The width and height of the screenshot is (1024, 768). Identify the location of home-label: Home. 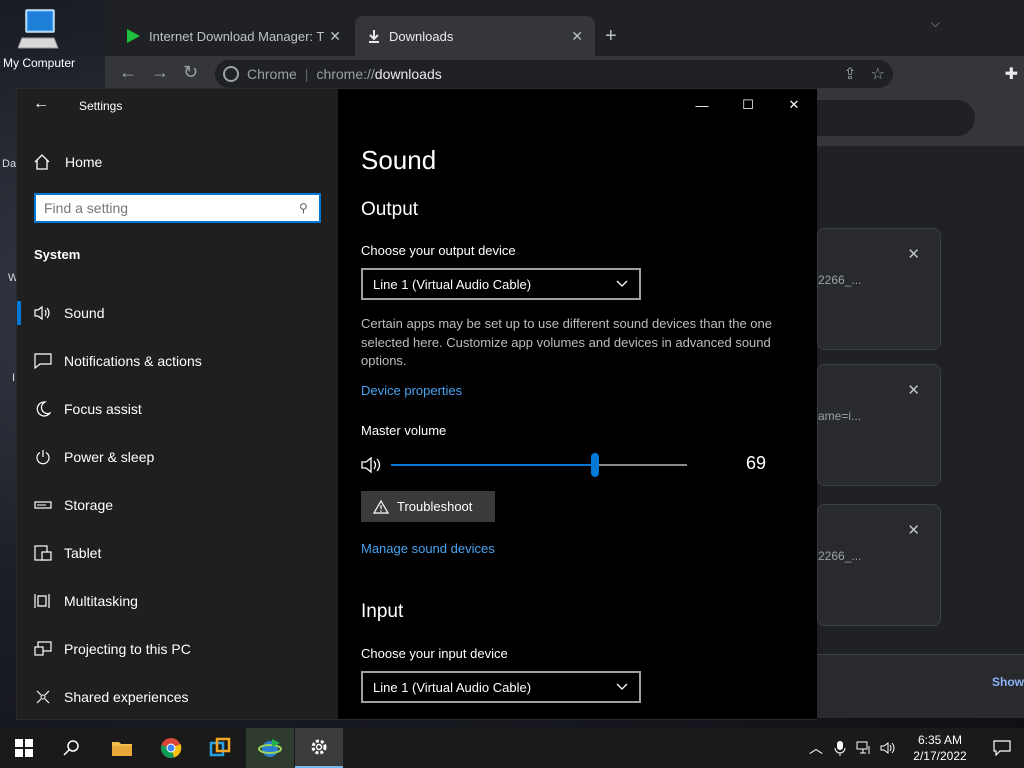
(84, 162).